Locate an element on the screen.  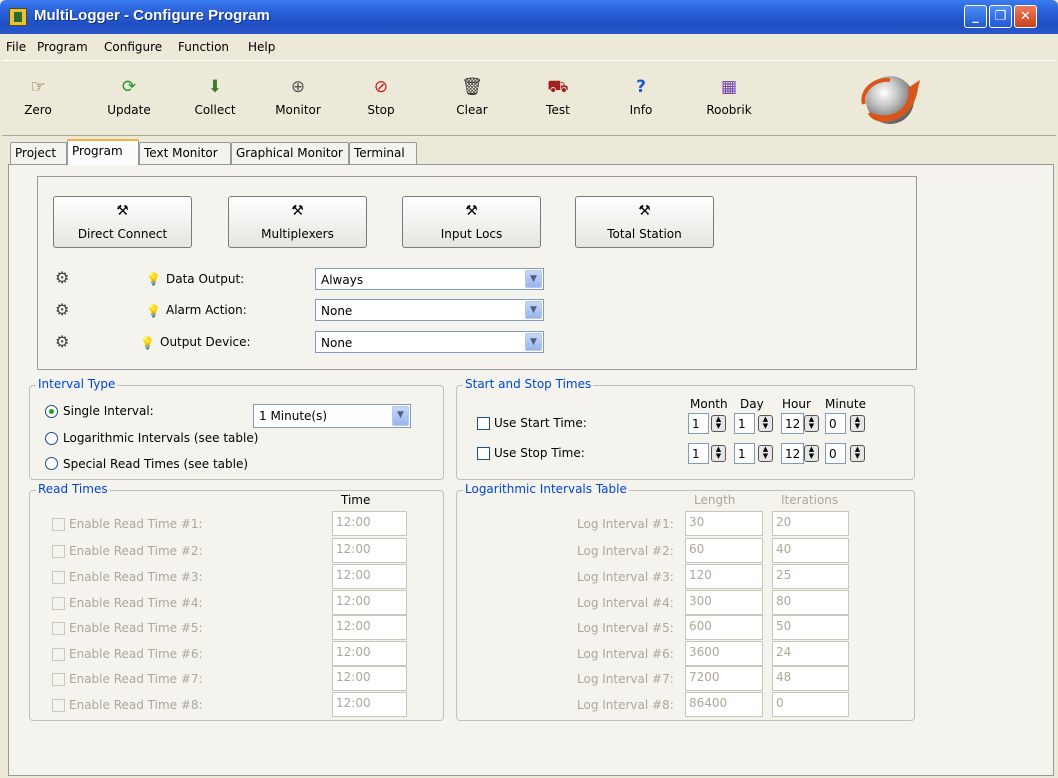
read-time-8-checkbox is located at coordinates (58, 705).